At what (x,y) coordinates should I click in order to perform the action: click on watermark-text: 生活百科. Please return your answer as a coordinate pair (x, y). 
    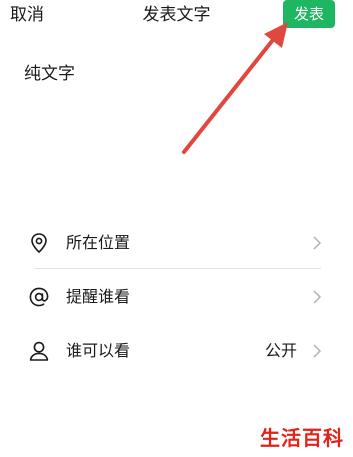
    Looking at the image, I should click on (302, 438).